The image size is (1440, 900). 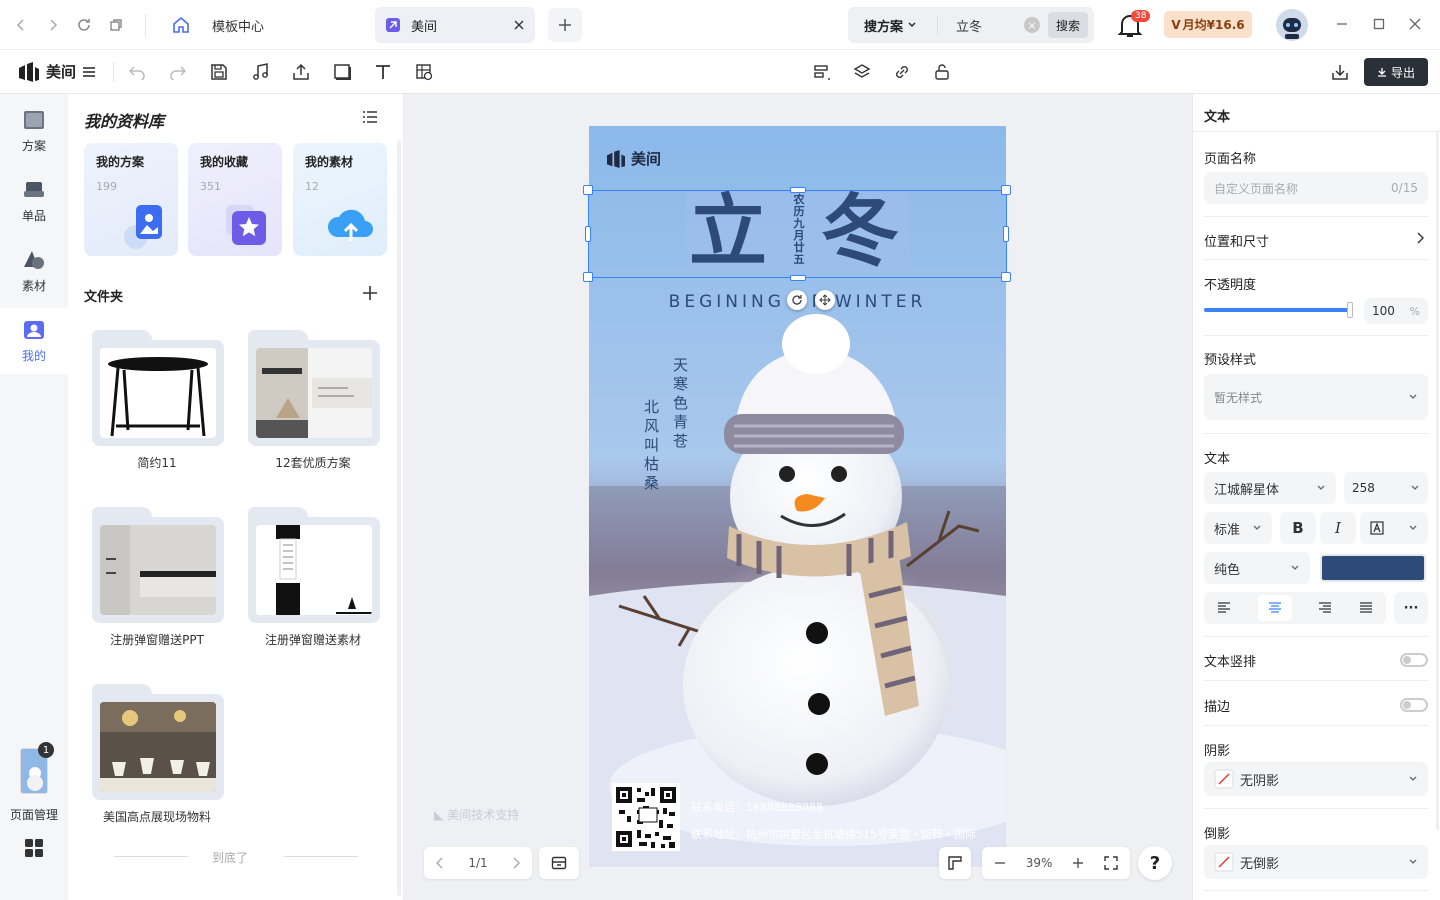 What do you see at coordinates (862, 72) in the screenshot?
I see `layers-icon` at bounding box center [862, 72].